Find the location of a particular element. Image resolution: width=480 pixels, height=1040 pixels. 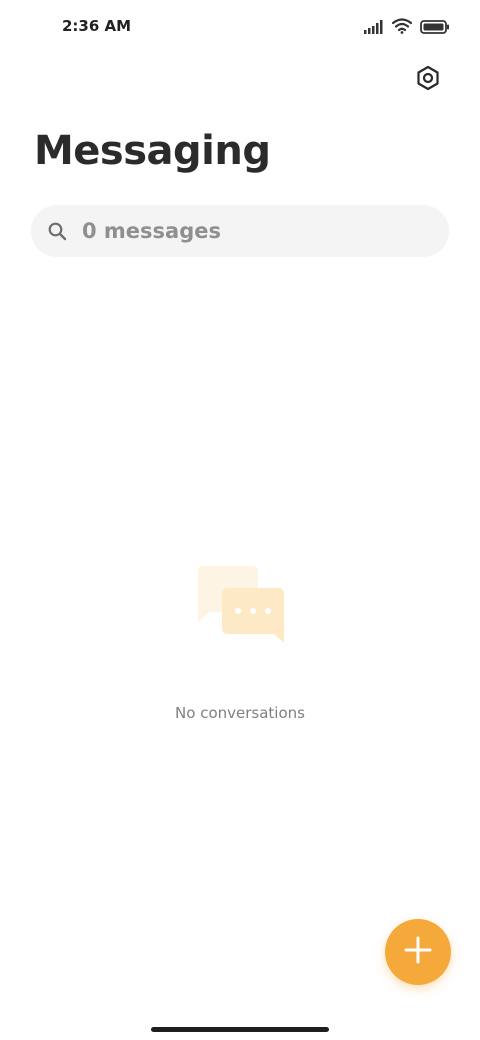

page-title: Messaging is located at coordinates (152, 151).